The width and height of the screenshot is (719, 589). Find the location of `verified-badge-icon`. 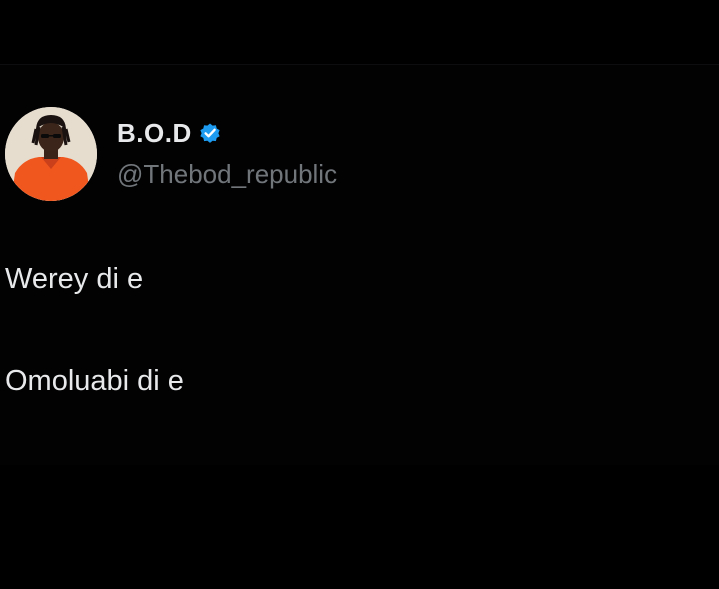

verified-badge-icon is located at coordinates (210, 133).